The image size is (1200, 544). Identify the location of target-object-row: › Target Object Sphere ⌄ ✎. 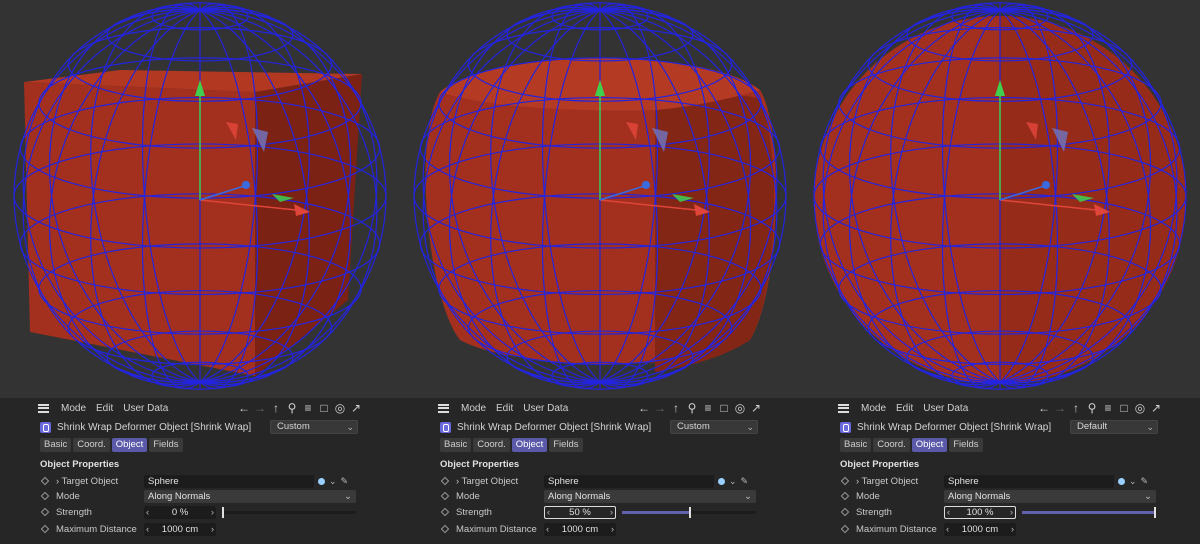
(1000, 482).